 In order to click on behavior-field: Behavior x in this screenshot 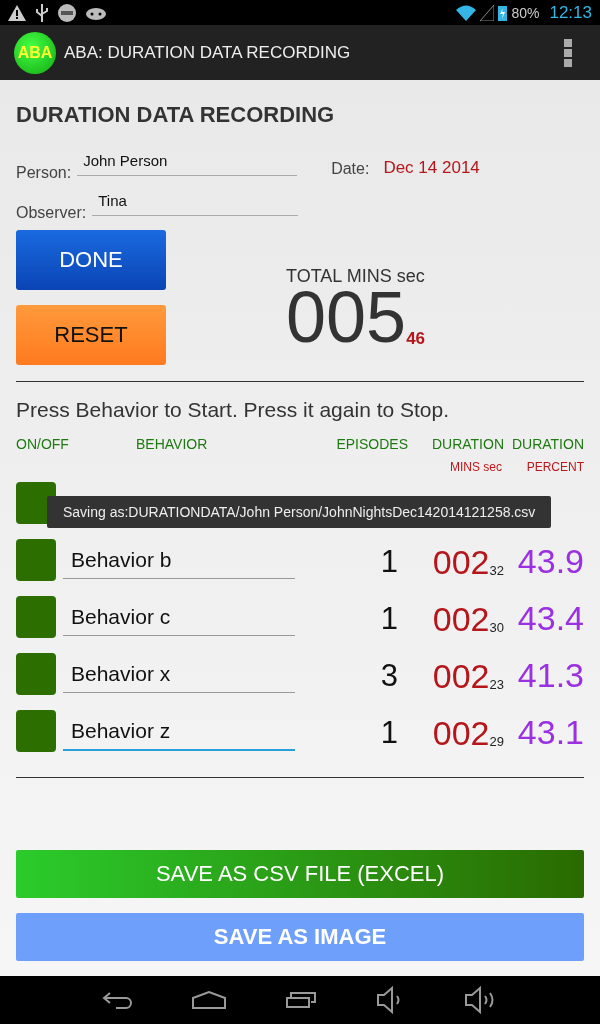, I will do `click(179, 675)`.